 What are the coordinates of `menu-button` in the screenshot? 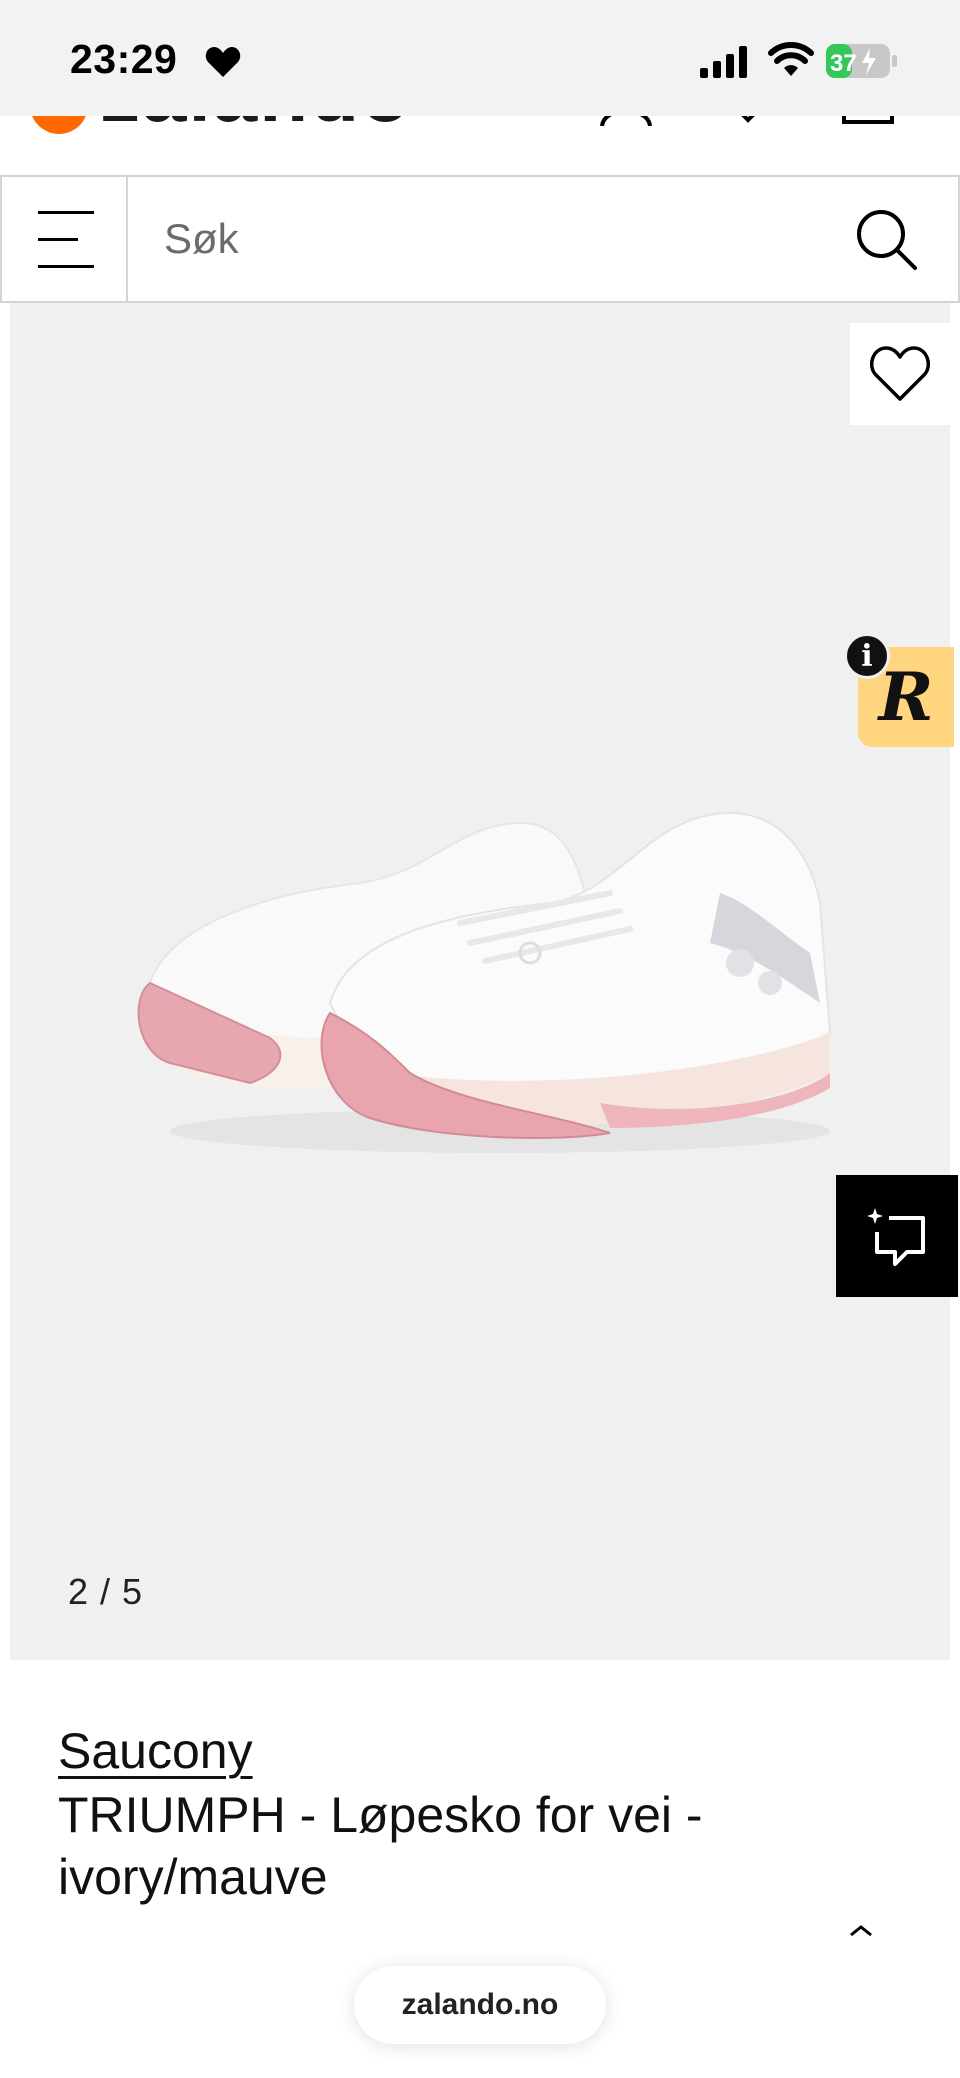 It's located at (65, 239).